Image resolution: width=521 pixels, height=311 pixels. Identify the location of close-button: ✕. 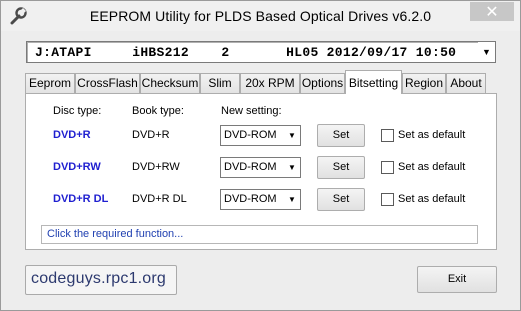
(492, 11).